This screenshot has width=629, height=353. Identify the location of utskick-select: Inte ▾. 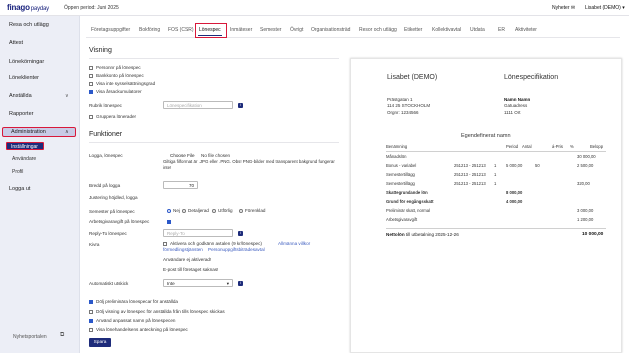
(198, 283).